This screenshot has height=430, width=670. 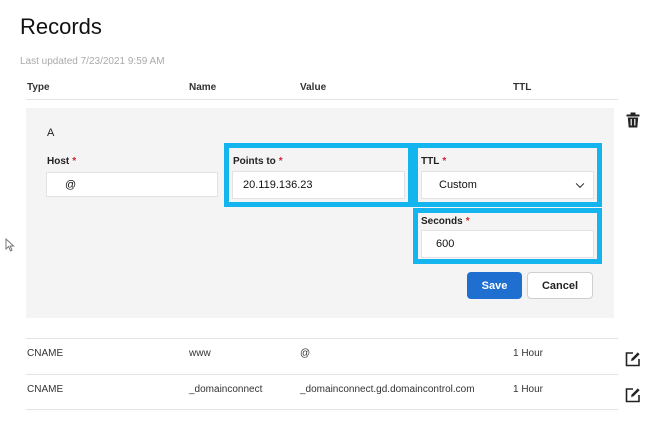 What do you see at coordinates (322, 99) in the screenshot?
I see `header-divider` at bounding box center [322, 99].